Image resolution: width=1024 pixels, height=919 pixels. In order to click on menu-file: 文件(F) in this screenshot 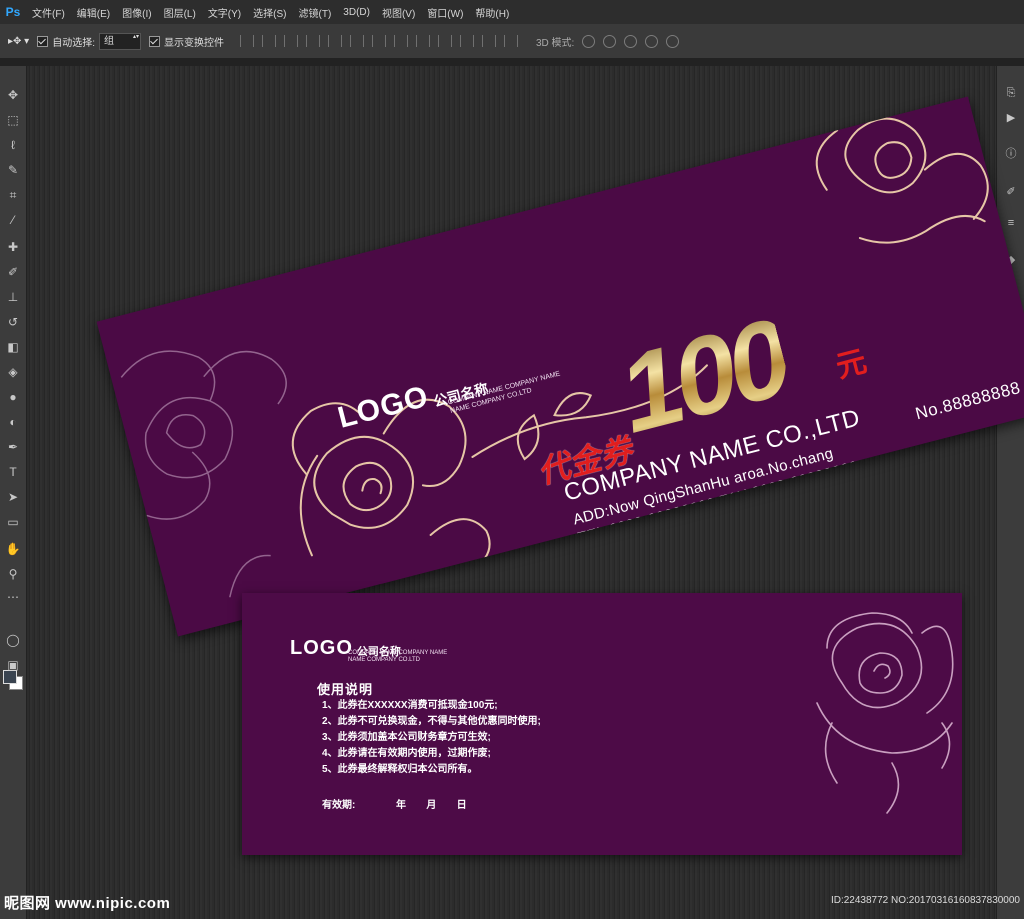, I will do `click(48, 12)`.